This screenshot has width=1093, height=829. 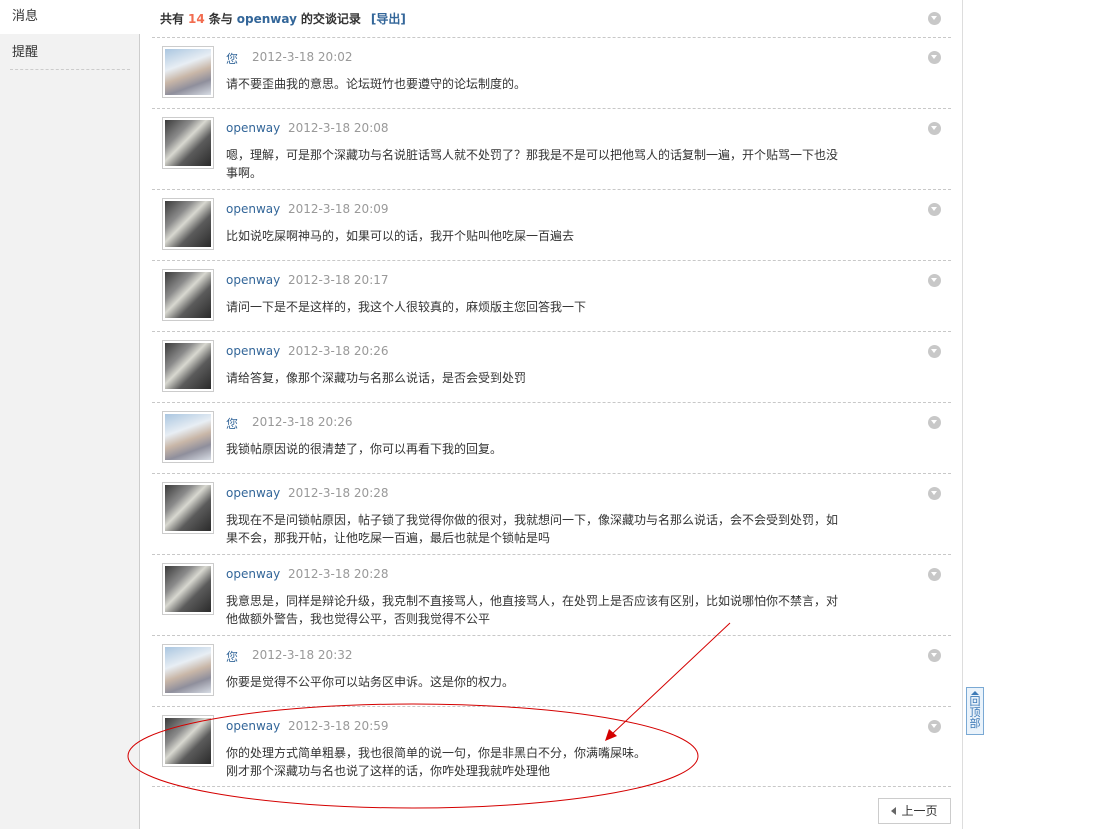 I want to click on back-to-top-label: 回顶部, so click(x=975, y=712).